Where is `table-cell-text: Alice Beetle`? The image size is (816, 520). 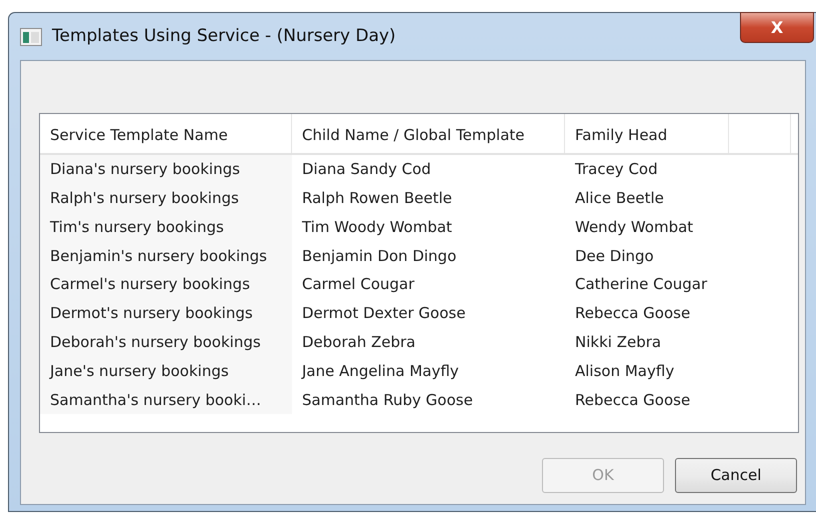 table-cell-text: Alice Beetle is located at coordinates (619, 198).